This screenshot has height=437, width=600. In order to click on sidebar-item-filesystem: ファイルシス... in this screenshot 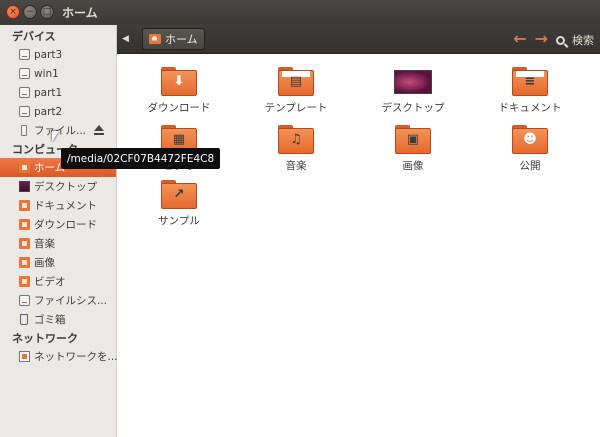, I will do `click(58, 300)`.